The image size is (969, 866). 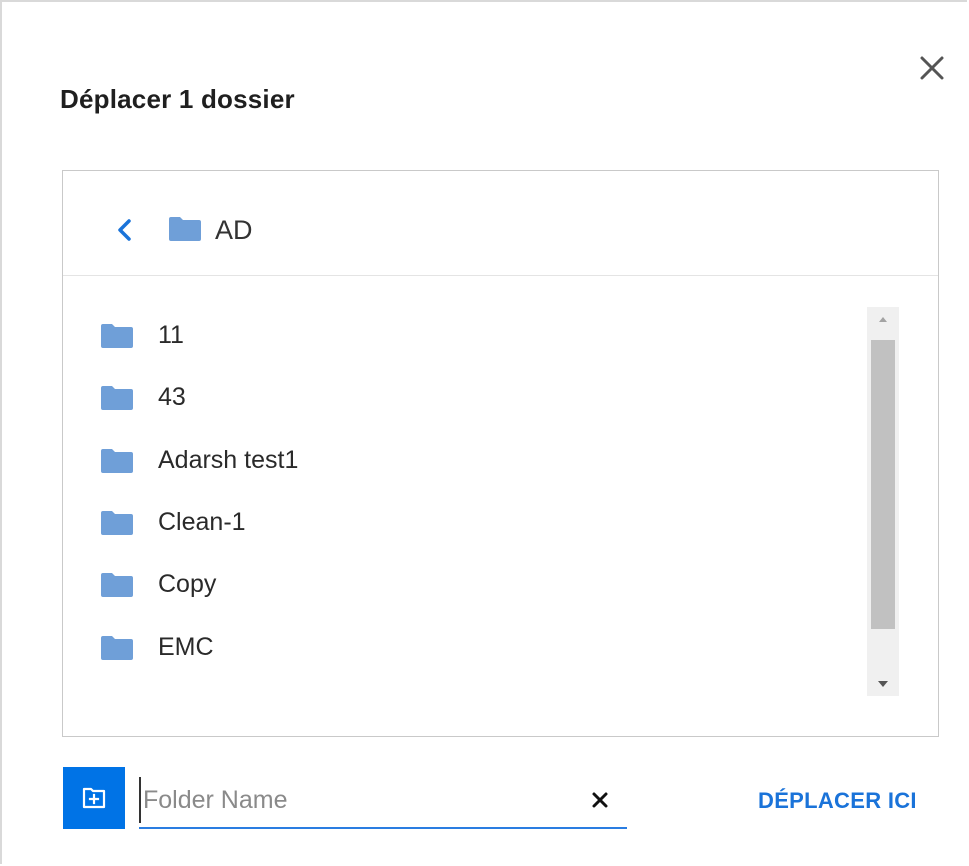 I want to click on clear-icon, so click(x=600, y=800).